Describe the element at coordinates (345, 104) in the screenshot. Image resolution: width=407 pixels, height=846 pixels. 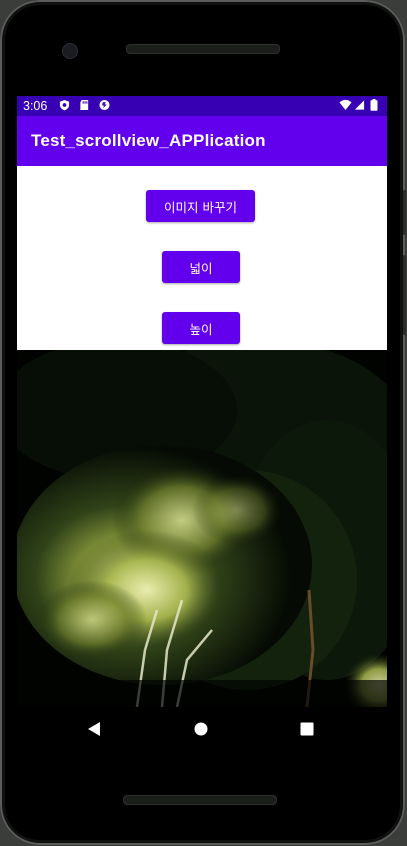
I see `wifi-icon` at that location.